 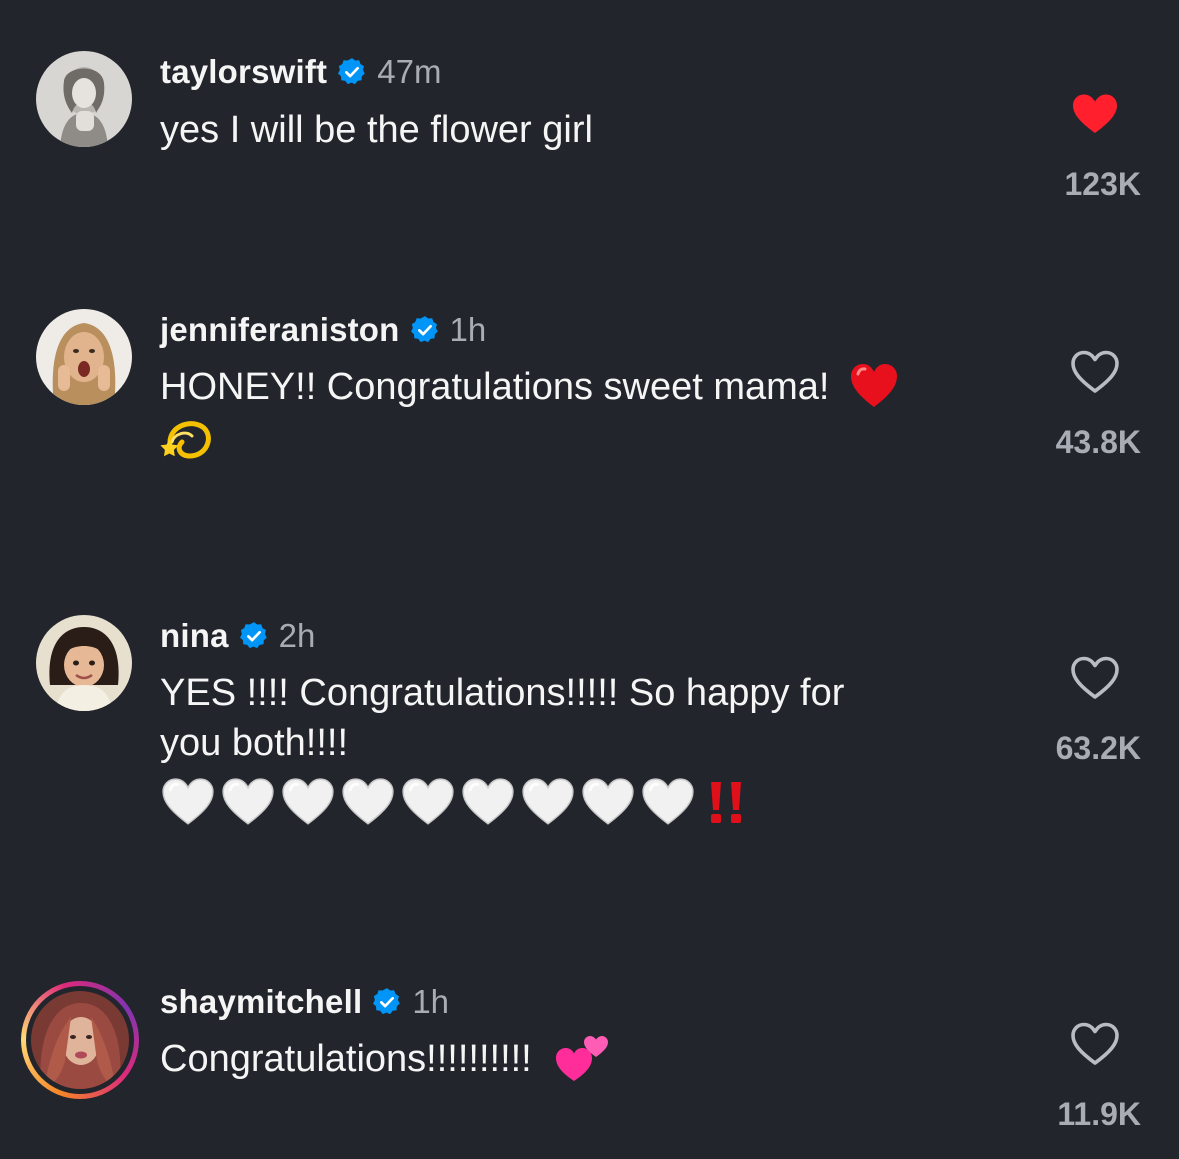 What do you see at coordinates (346, 1059) in the screenshot?
I see `comment-text: Congratulations!!!!!!!!!!` at bounding box center [346, 1059].